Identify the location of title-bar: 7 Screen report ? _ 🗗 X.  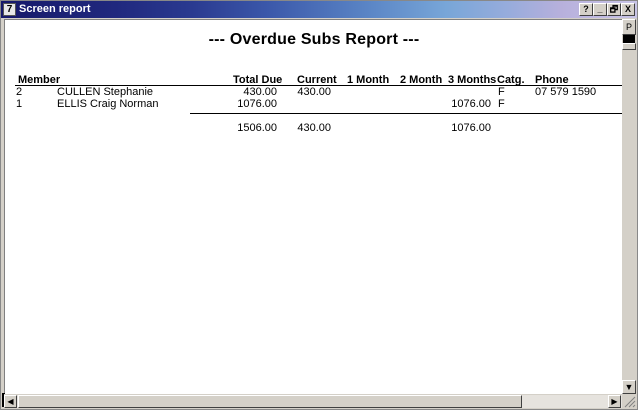
(319, 9).